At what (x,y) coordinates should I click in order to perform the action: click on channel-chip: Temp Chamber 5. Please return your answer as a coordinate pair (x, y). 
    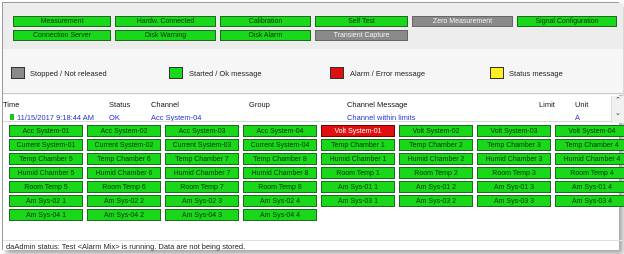
    Looking at the image, I should click on (46, 159).